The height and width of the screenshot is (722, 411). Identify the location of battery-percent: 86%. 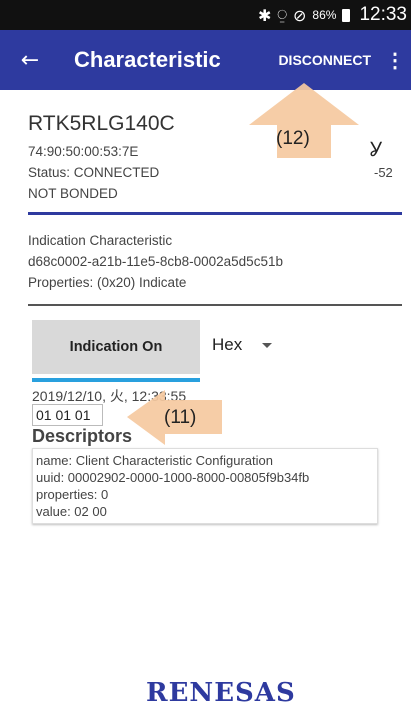
(324, 15).